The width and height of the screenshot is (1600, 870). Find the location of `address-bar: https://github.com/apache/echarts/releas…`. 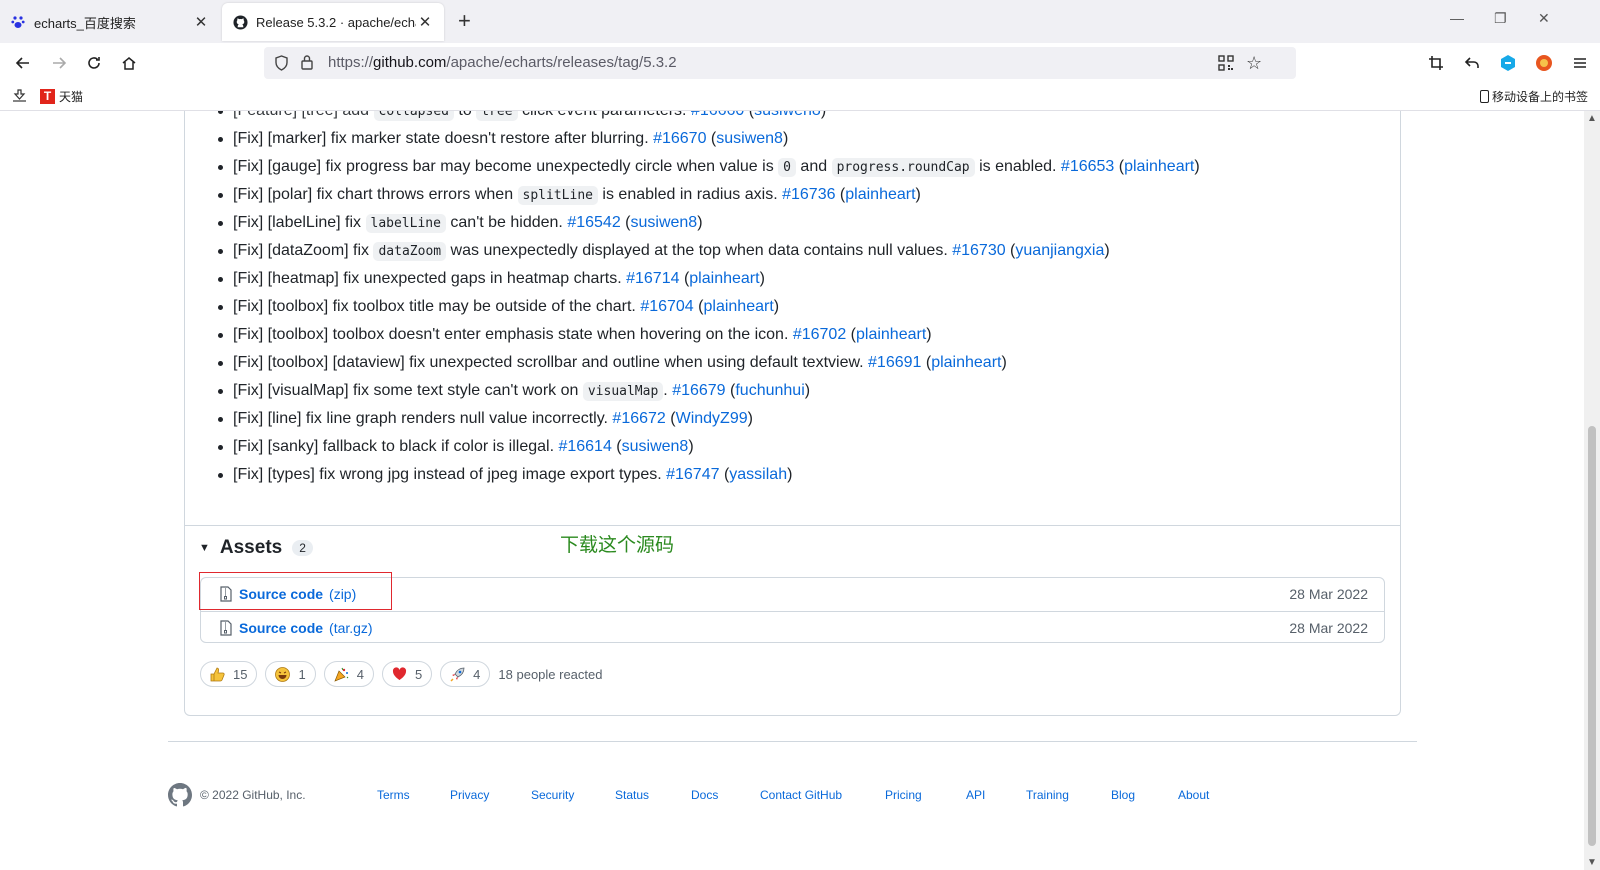

address-bar: https://github.com/apache/echarts/releas… is located at coordinates (780, 63).